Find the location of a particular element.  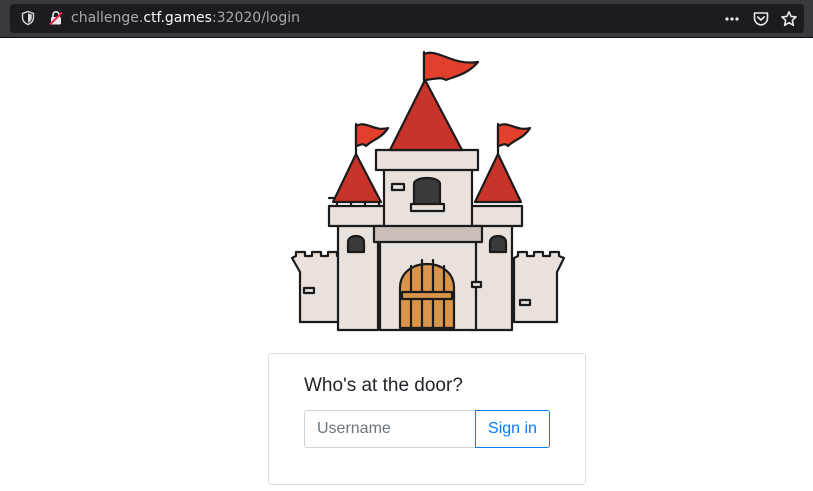

url-text: challenge.ctf.games:32020/login is located at coordinates (185, 18).